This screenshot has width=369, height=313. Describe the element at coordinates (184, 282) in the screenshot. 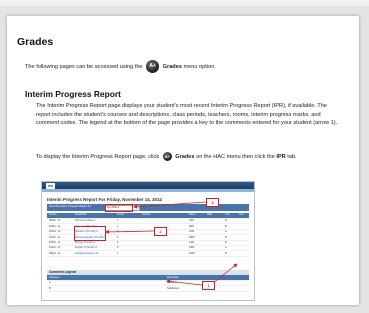

I see `arrow-1b` at that location.